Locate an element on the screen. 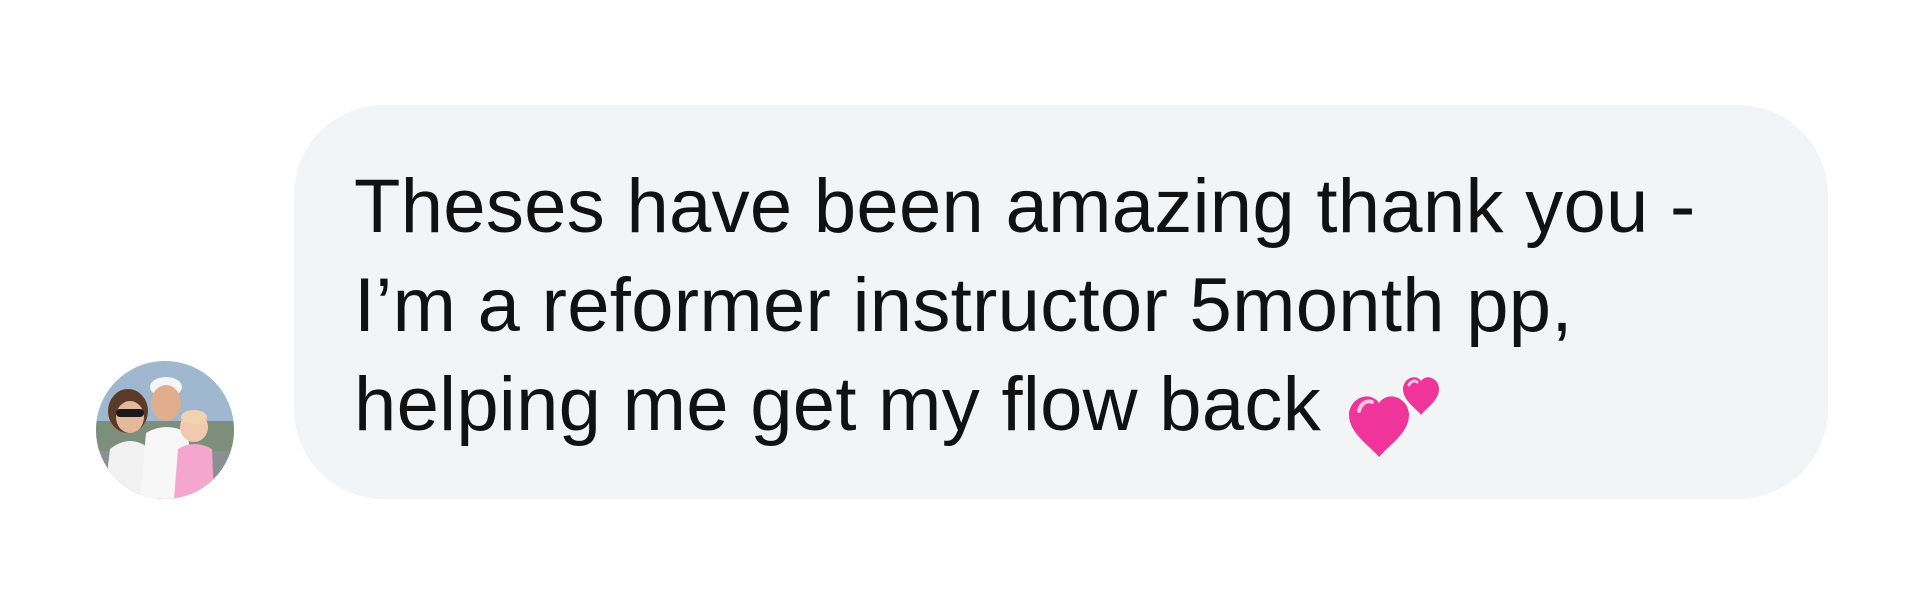 Image resolution: width=1920 pixels, height=589 pixels. sender-avatar is located at coordinates (165, 430).